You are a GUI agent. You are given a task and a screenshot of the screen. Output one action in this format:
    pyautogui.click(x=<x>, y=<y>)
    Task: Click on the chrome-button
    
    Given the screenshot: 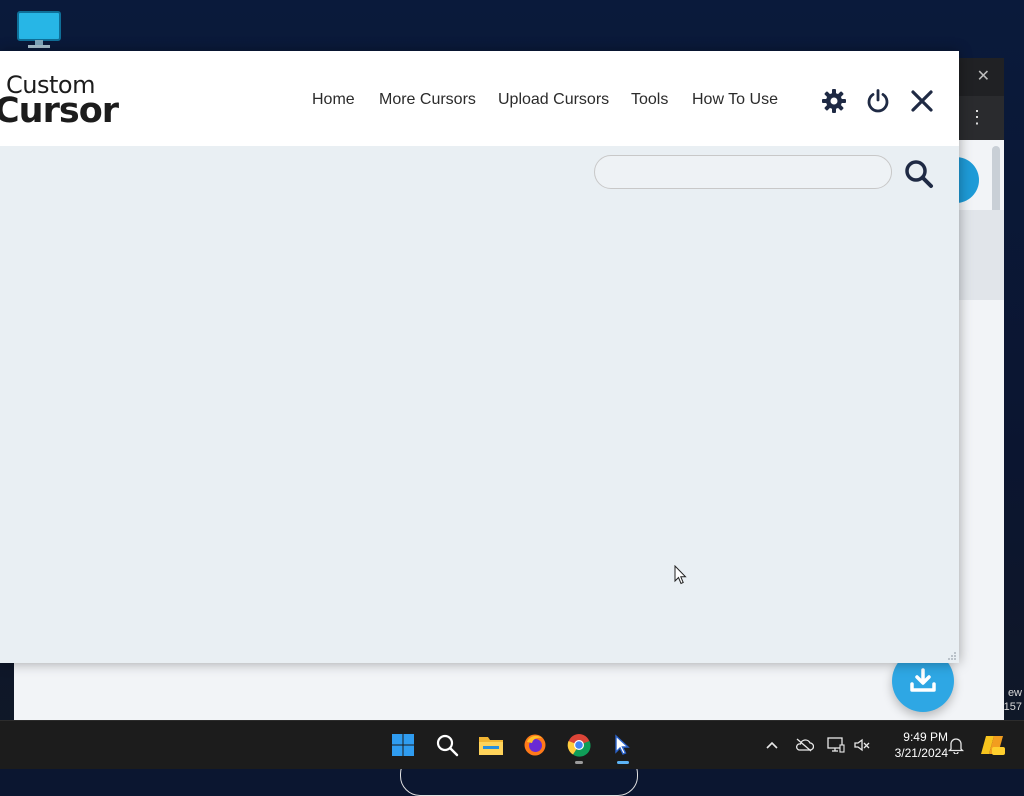 What is the action you would take?
    pyautogui.click(x=579, y=745)
    